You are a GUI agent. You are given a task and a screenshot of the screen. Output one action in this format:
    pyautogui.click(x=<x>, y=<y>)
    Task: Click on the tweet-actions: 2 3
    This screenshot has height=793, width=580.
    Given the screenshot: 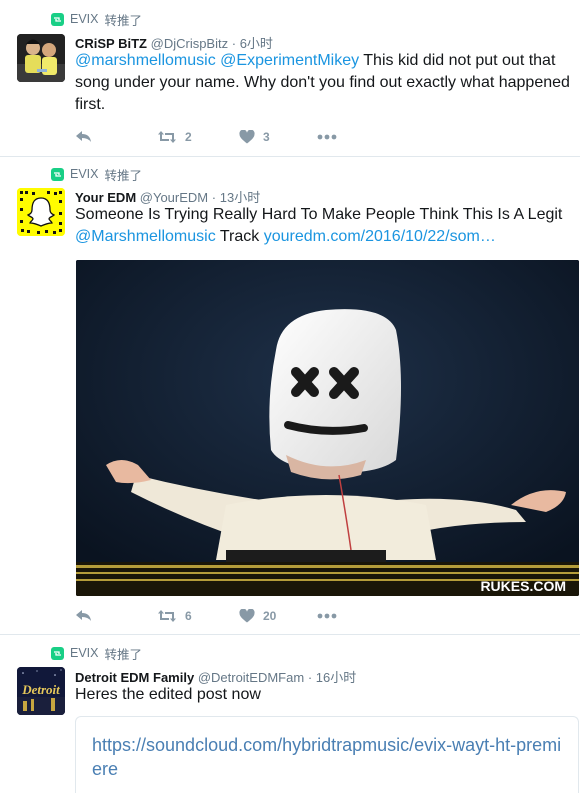 What is the action you would take?
    pyautogui.click(x=206, y=137)
    